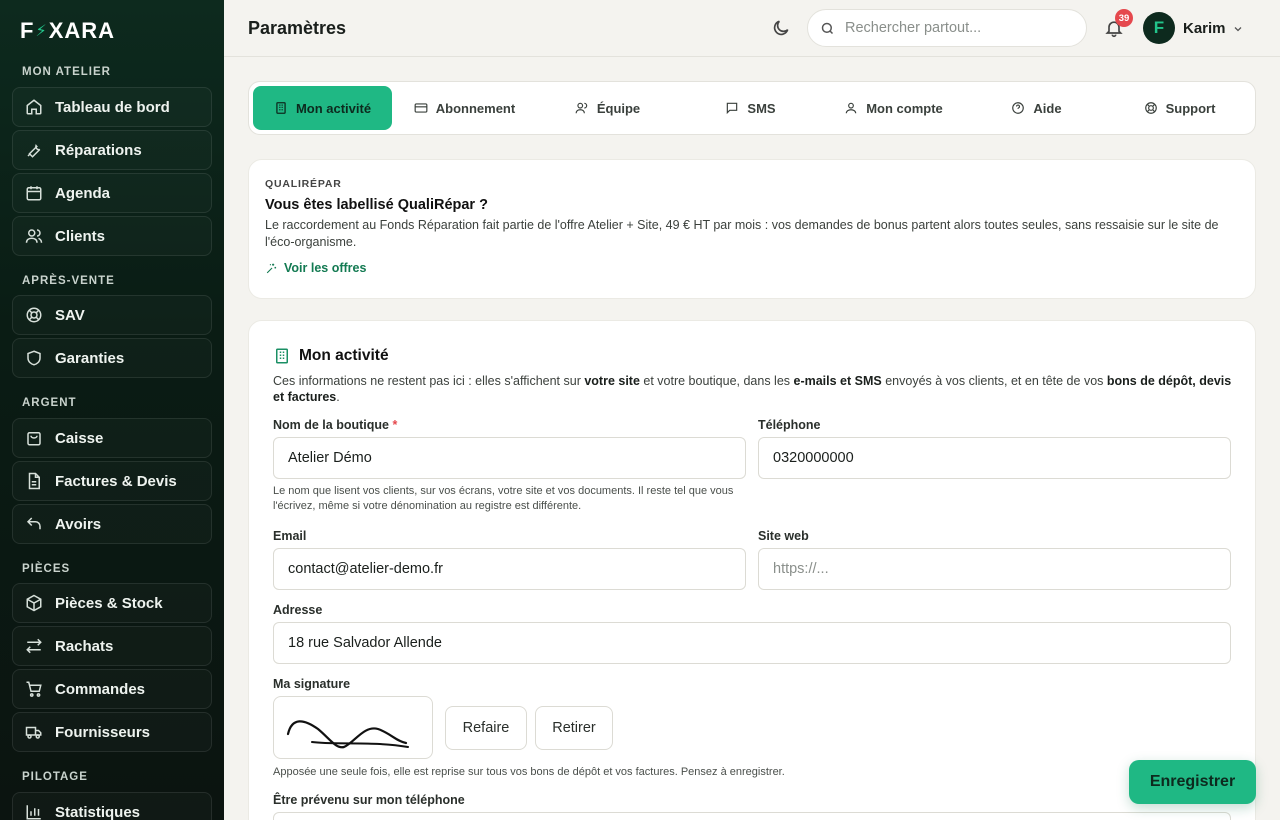  What do you see at coordinates (34, 689) in the screenshot?
I see `cart-icon` at bounding box center [34, 689].